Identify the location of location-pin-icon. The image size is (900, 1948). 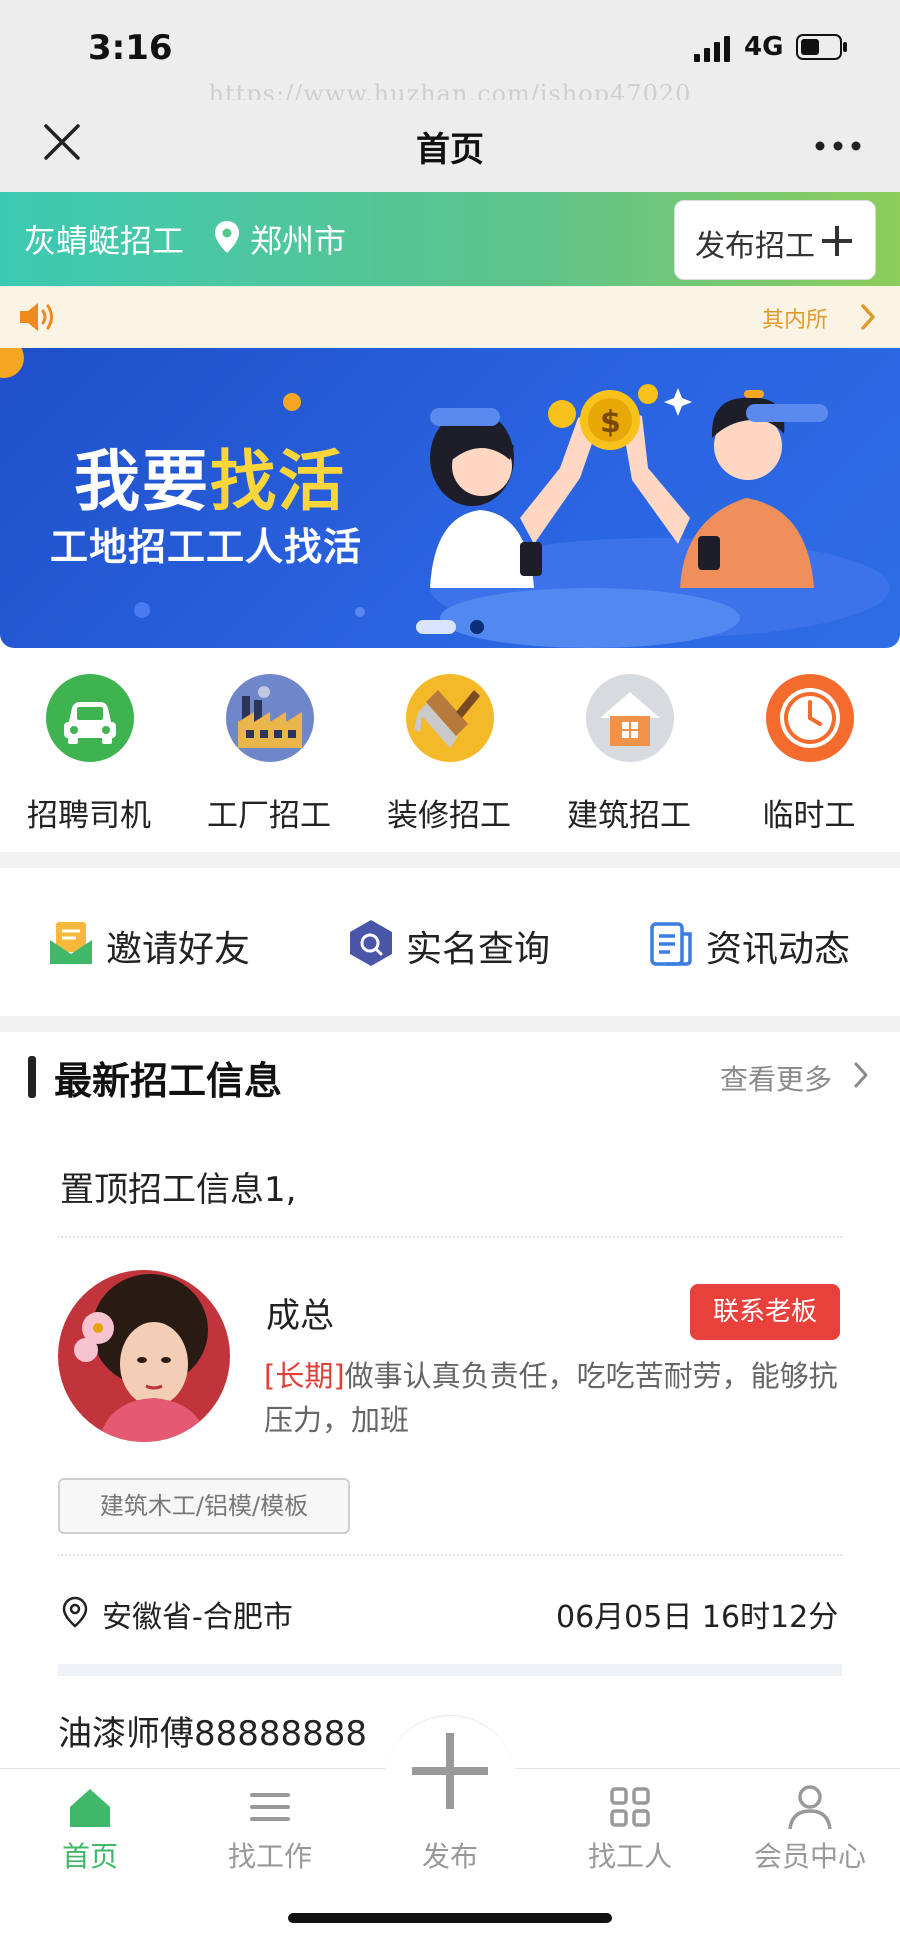
(75, 1612).